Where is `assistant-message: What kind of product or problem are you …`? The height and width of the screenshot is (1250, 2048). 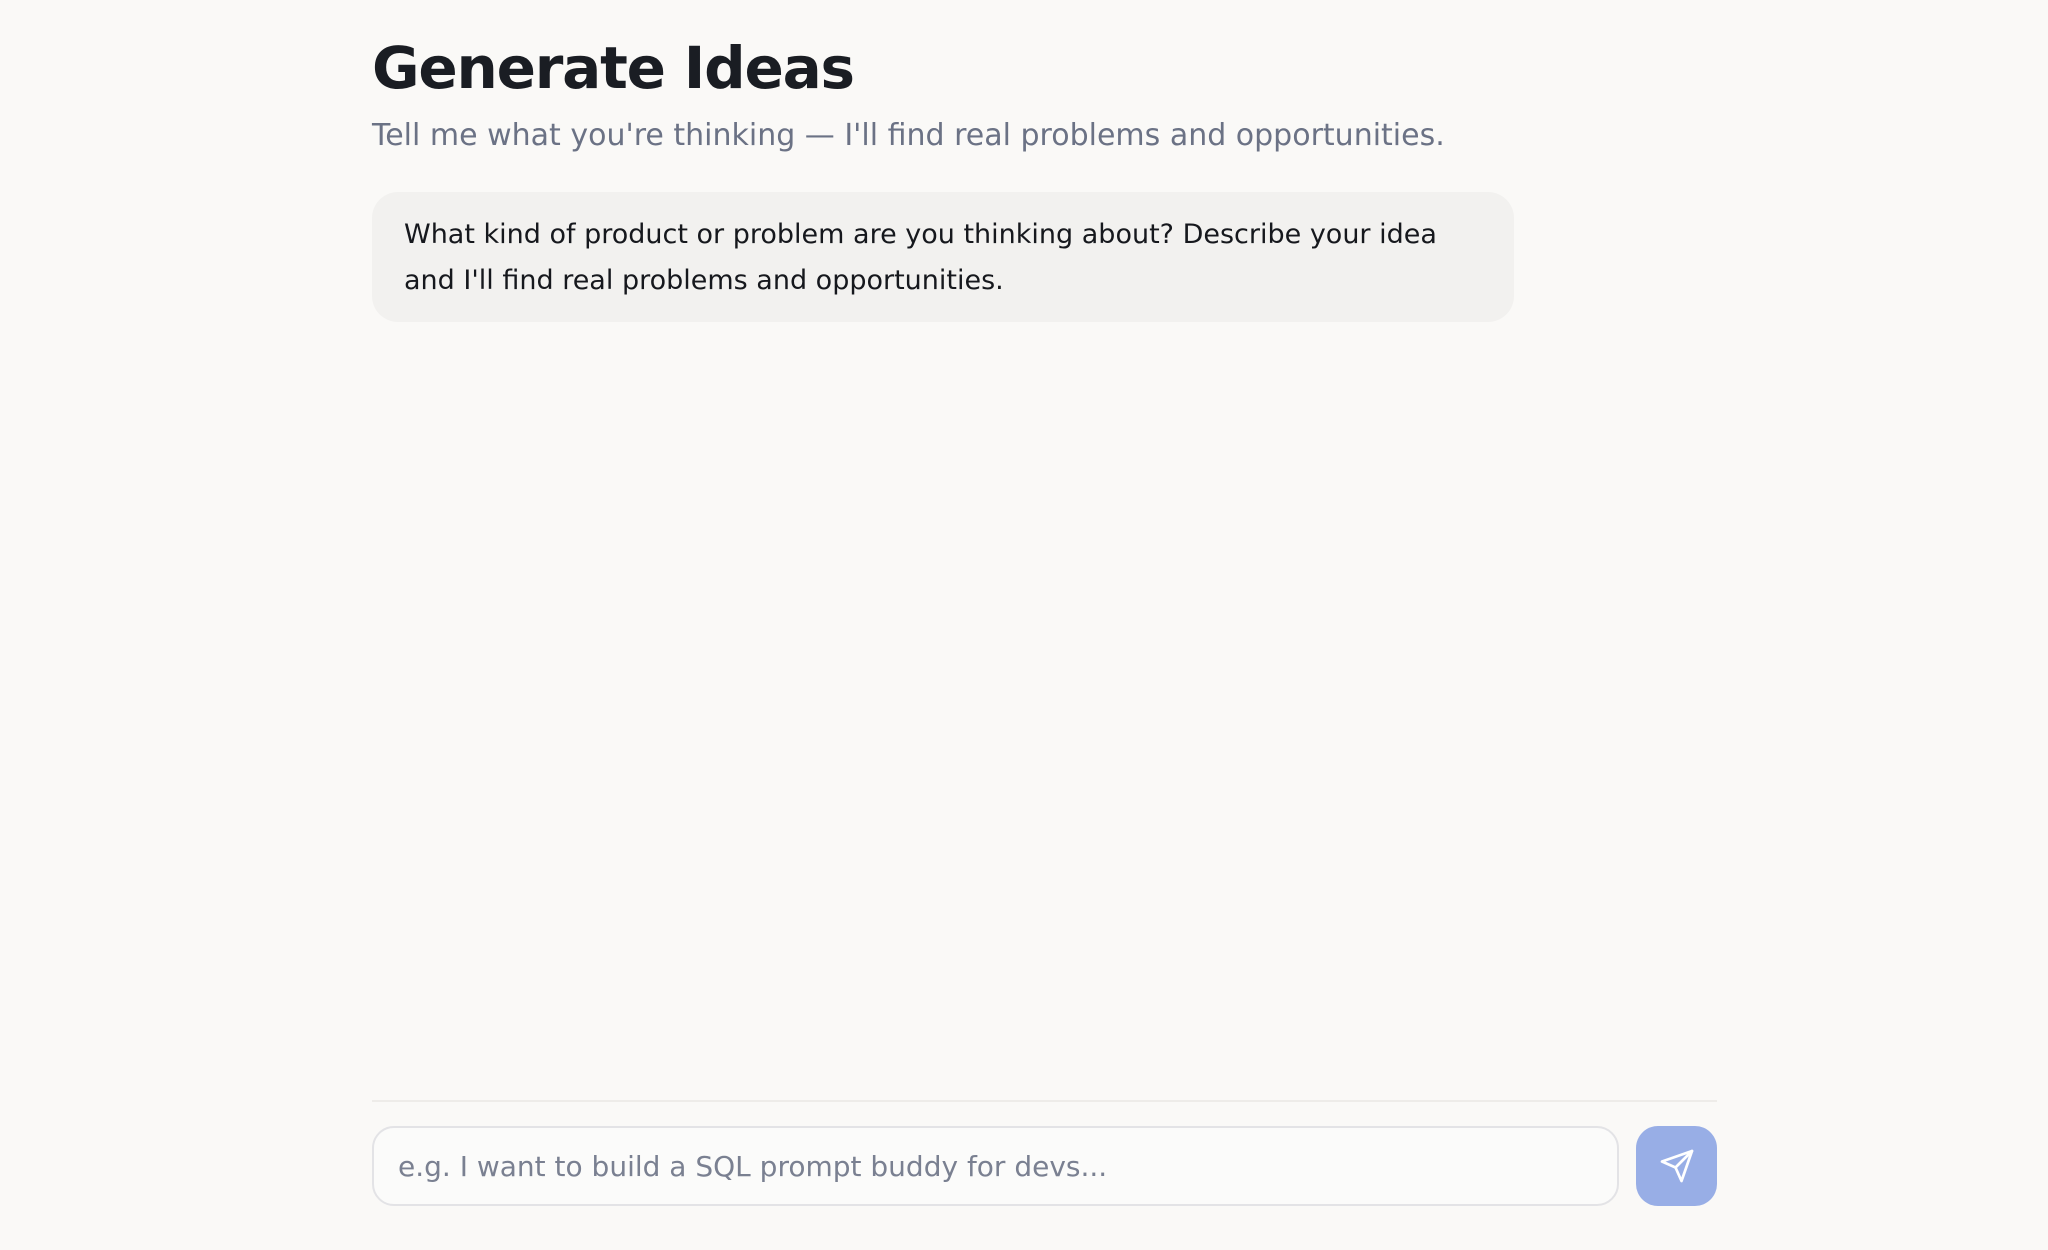
assistant-message: What kind of product or problem are you … is located at coordinates (943, 257).